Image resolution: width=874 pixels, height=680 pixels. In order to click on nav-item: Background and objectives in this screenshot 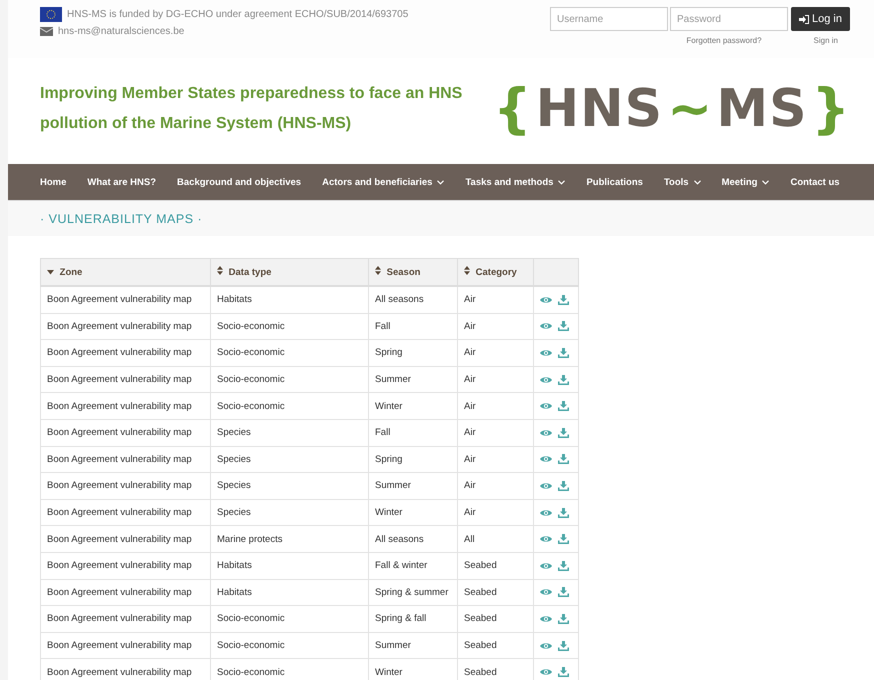, I will do `click(239, 182)`.